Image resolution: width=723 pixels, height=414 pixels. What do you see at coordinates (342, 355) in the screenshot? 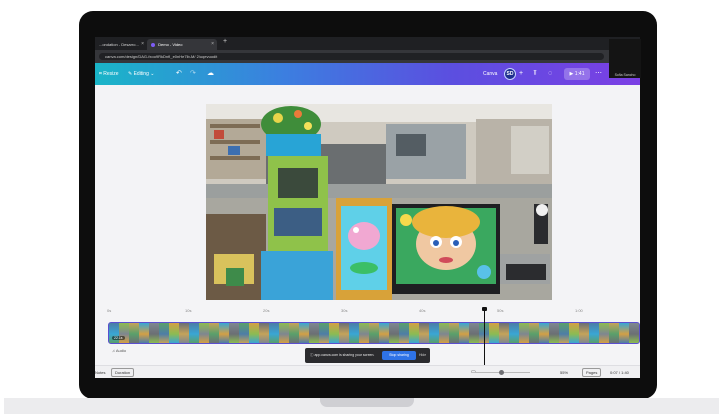
I see `share-message: ⓘ app.canva.com is sharing your screen.` at bounding box center [342, 355].